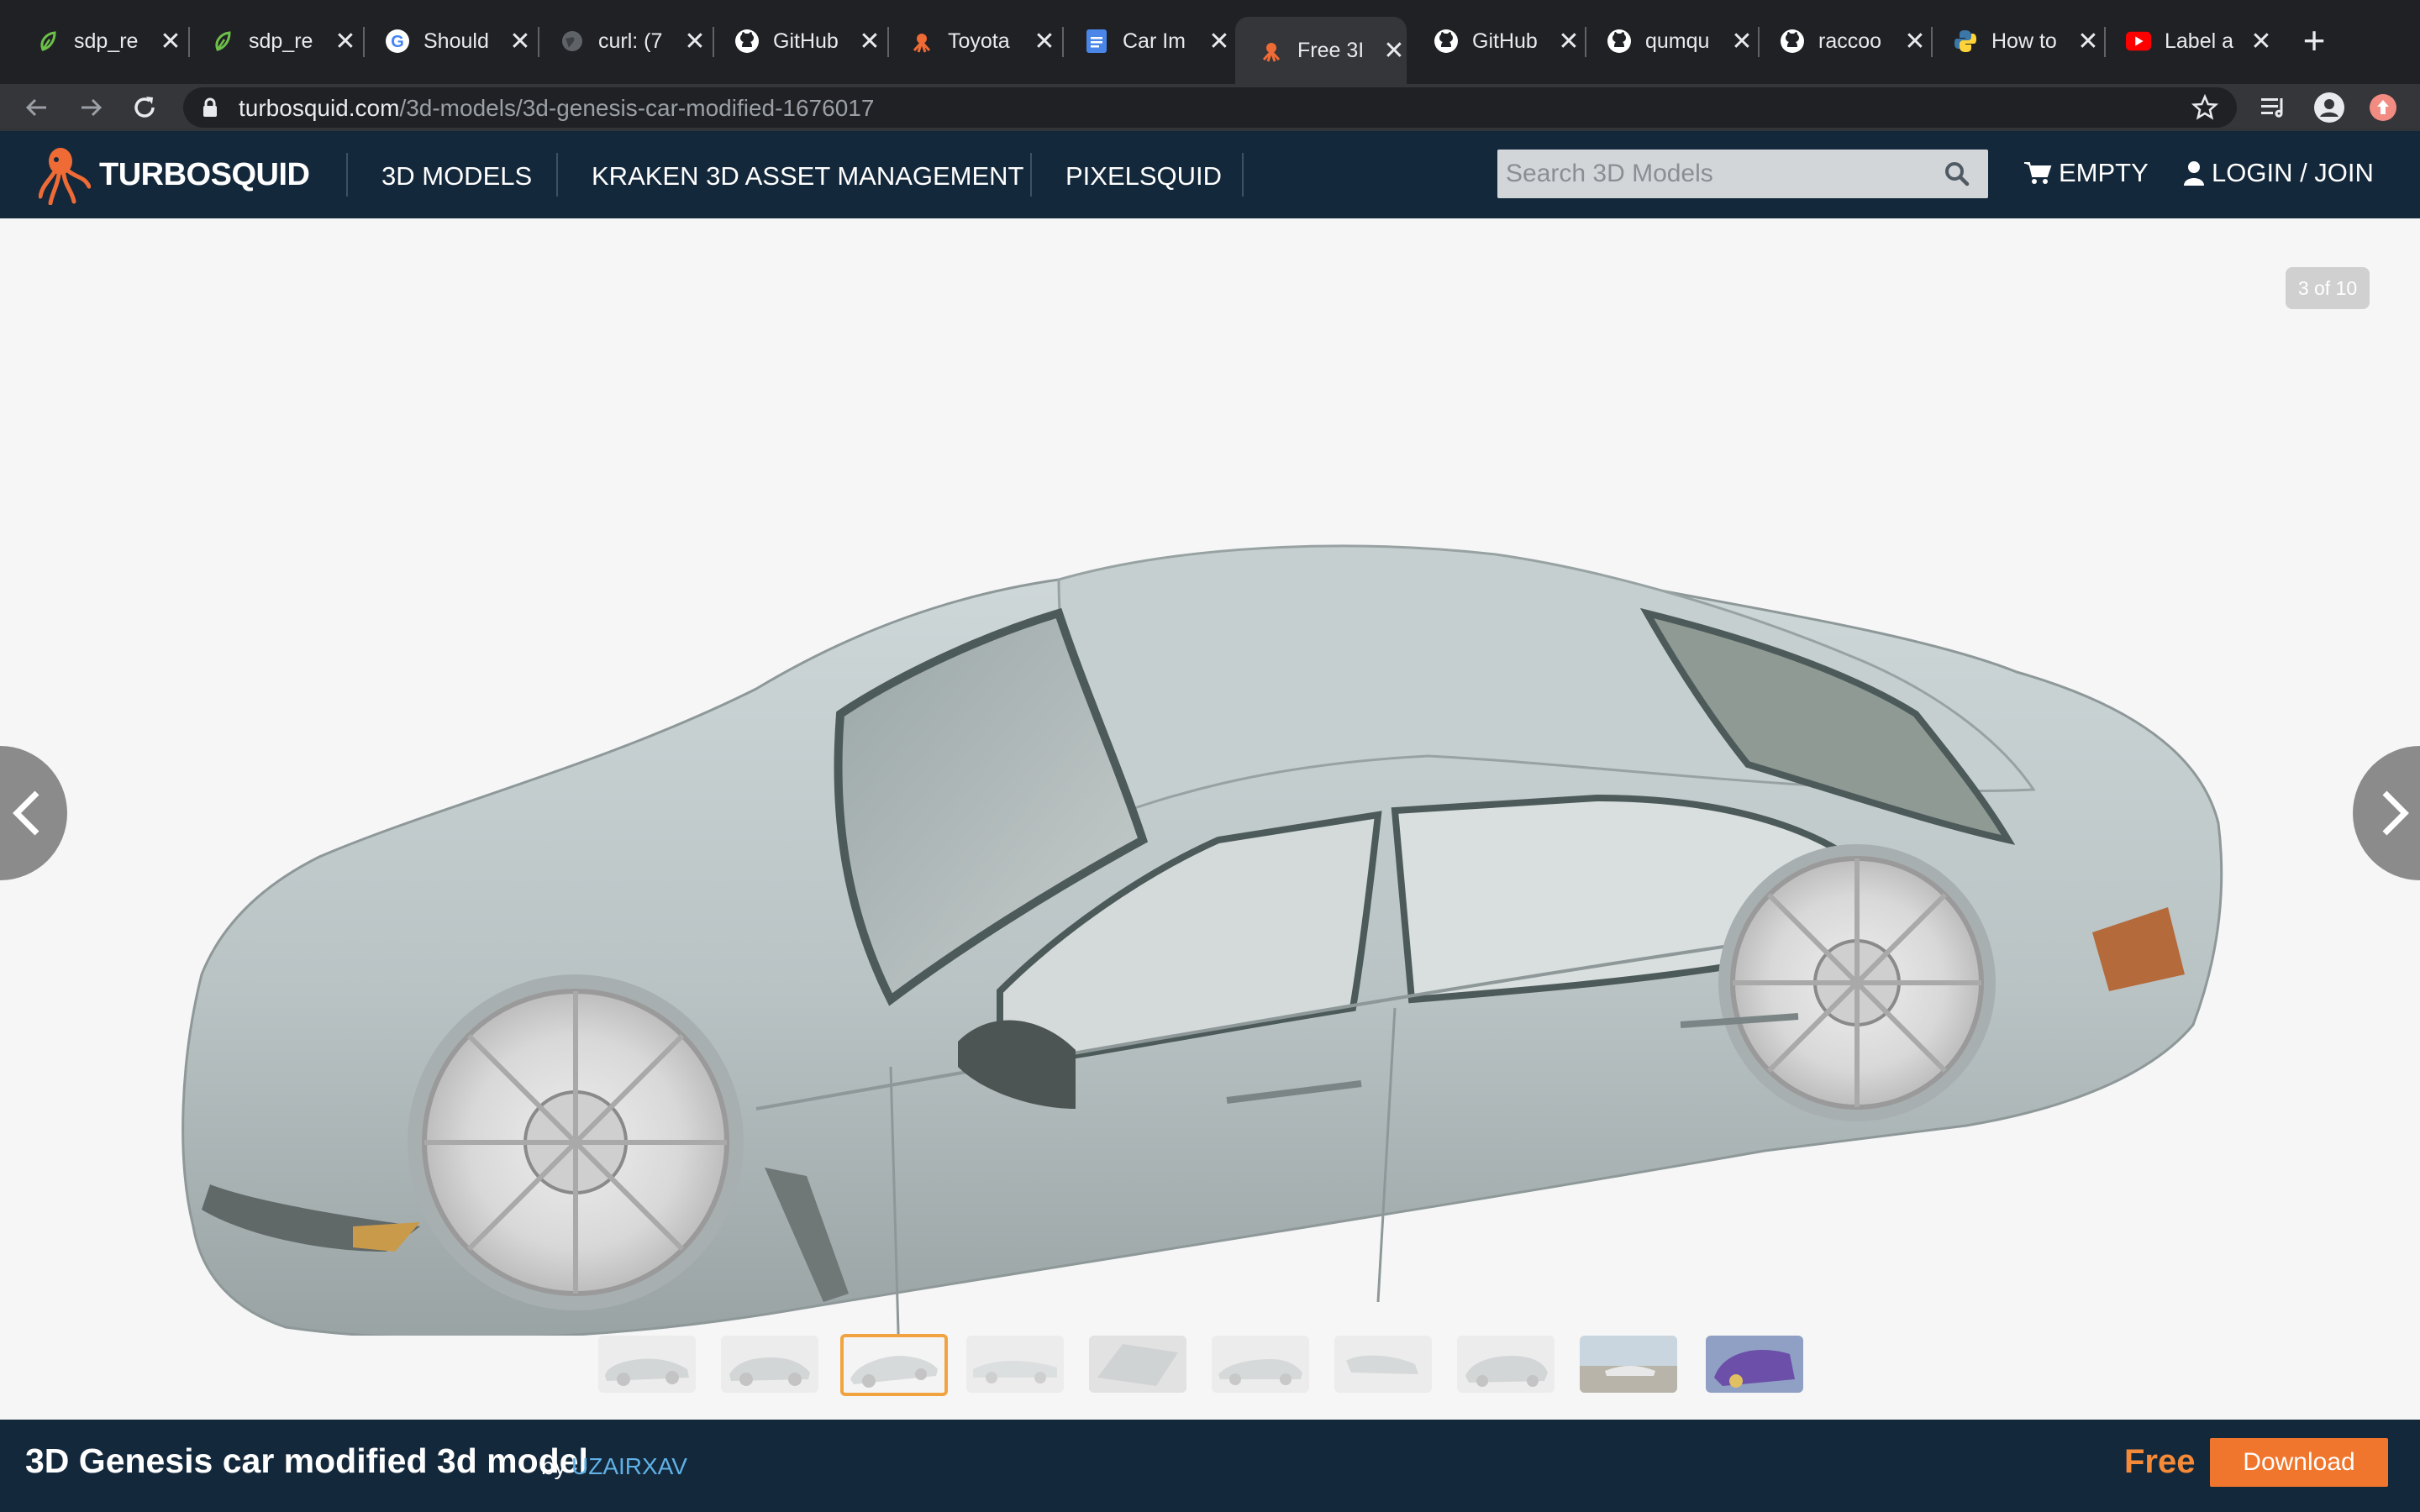 The height and width of the screenshot is (1512, 2420). I want to click on thumbnail-selected, so click(894, 1365).